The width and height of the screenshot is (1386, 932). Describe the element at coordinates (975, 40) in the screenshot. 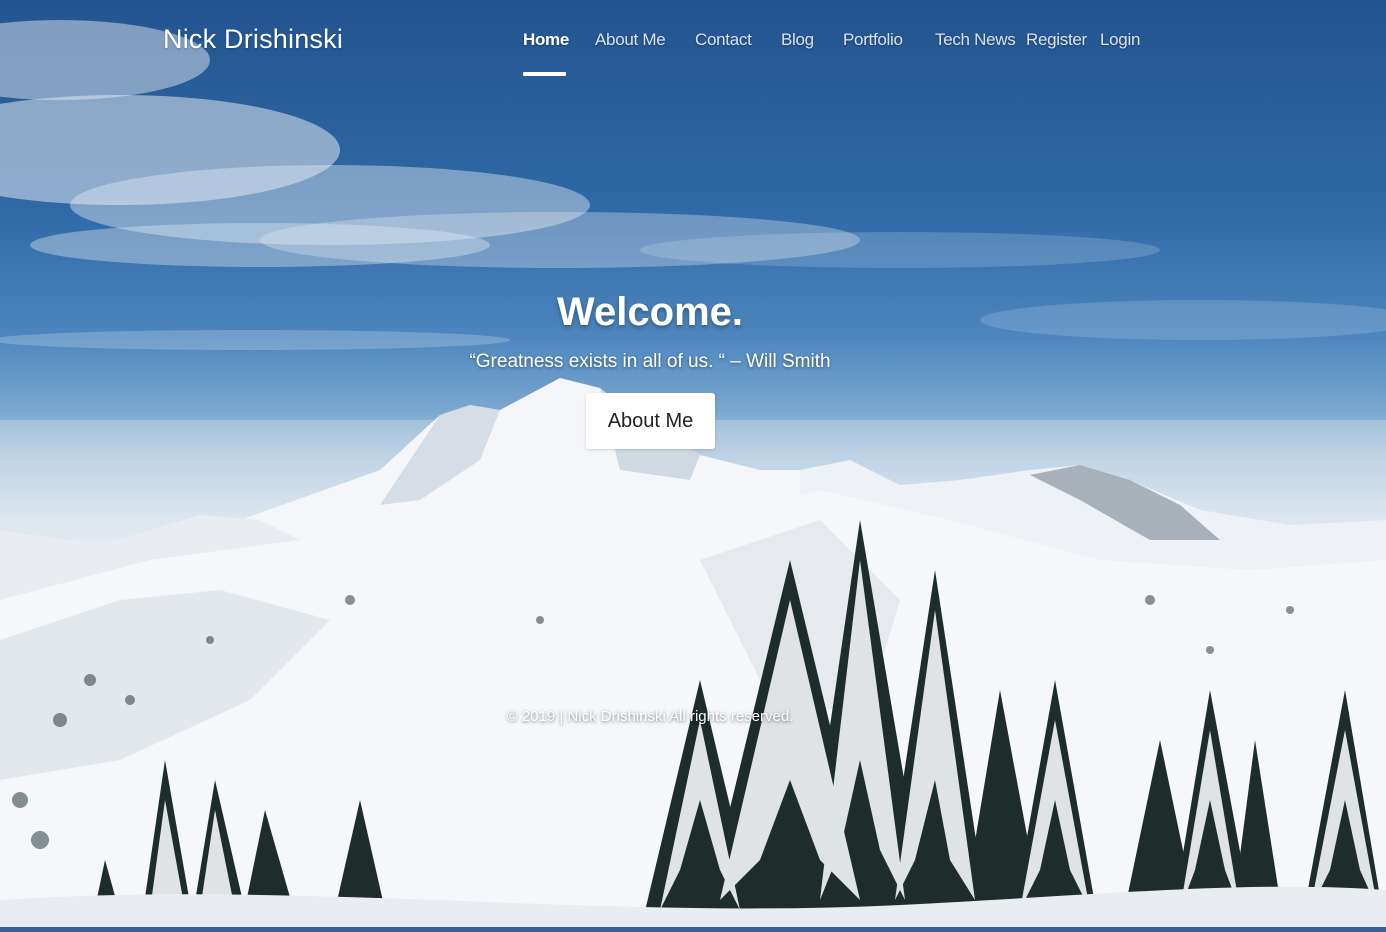

I see `nav-item-tech-news: Tech News` at that location.